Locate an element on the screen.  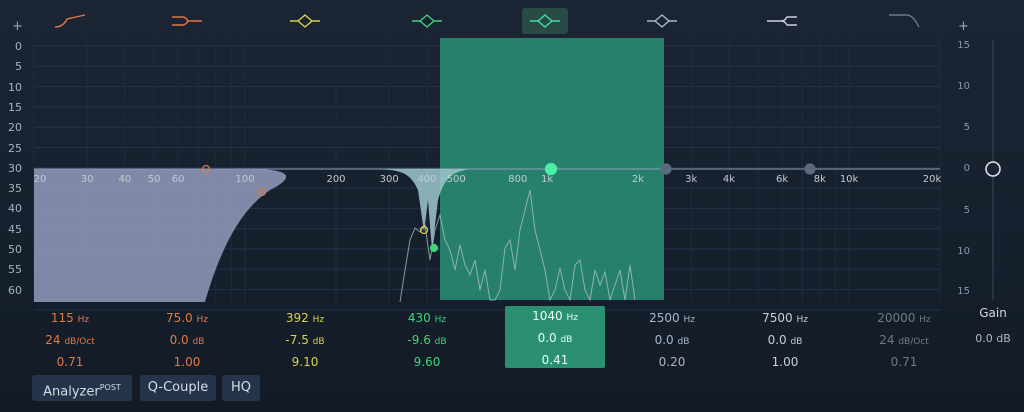
freq-label: 1k is located at coordinates (547, 179).